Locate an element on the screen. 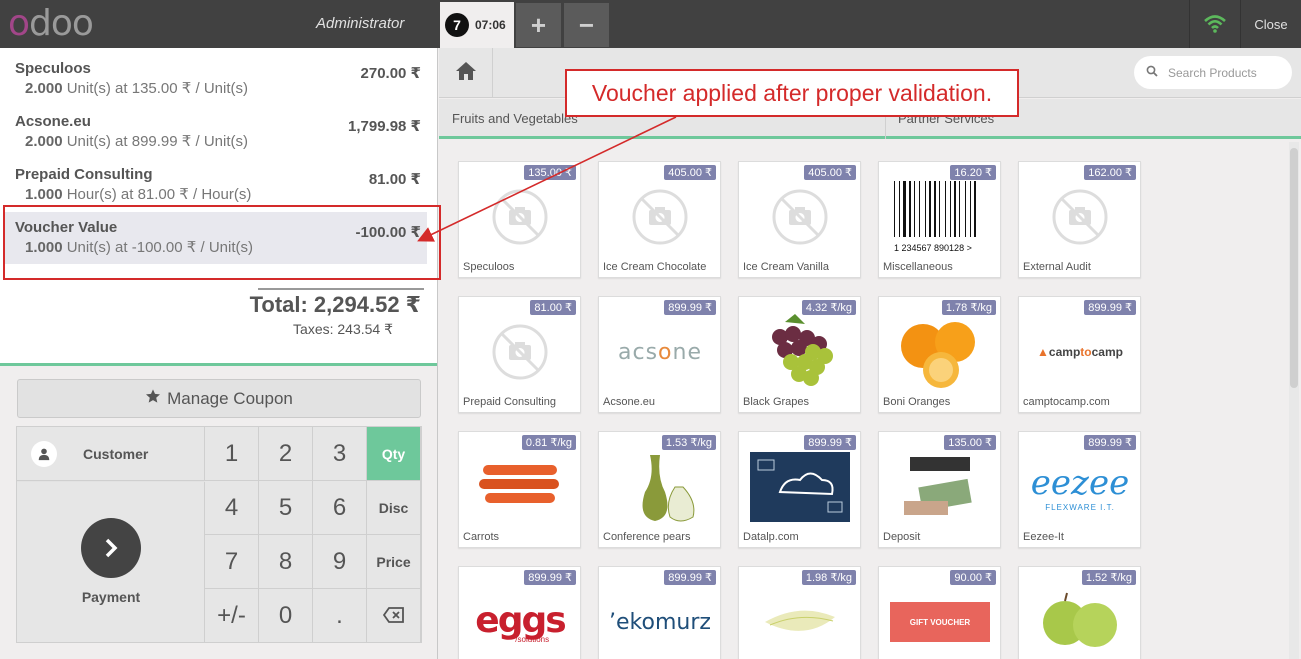 The height and width of the screenshot is (659, 1301). numpad-key-4: 4 is located at coordinates (232, 508).